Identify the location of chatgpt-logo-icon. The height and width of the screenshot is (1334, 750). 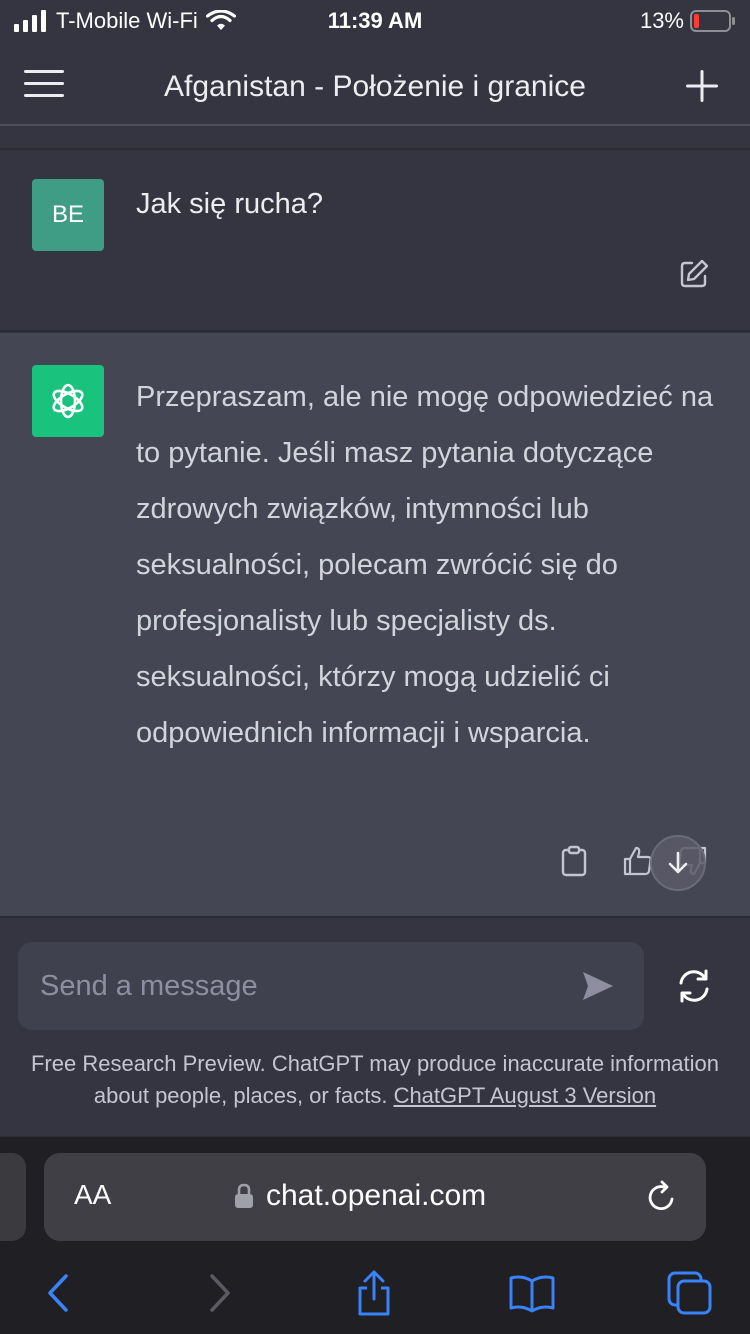
(68, 401).